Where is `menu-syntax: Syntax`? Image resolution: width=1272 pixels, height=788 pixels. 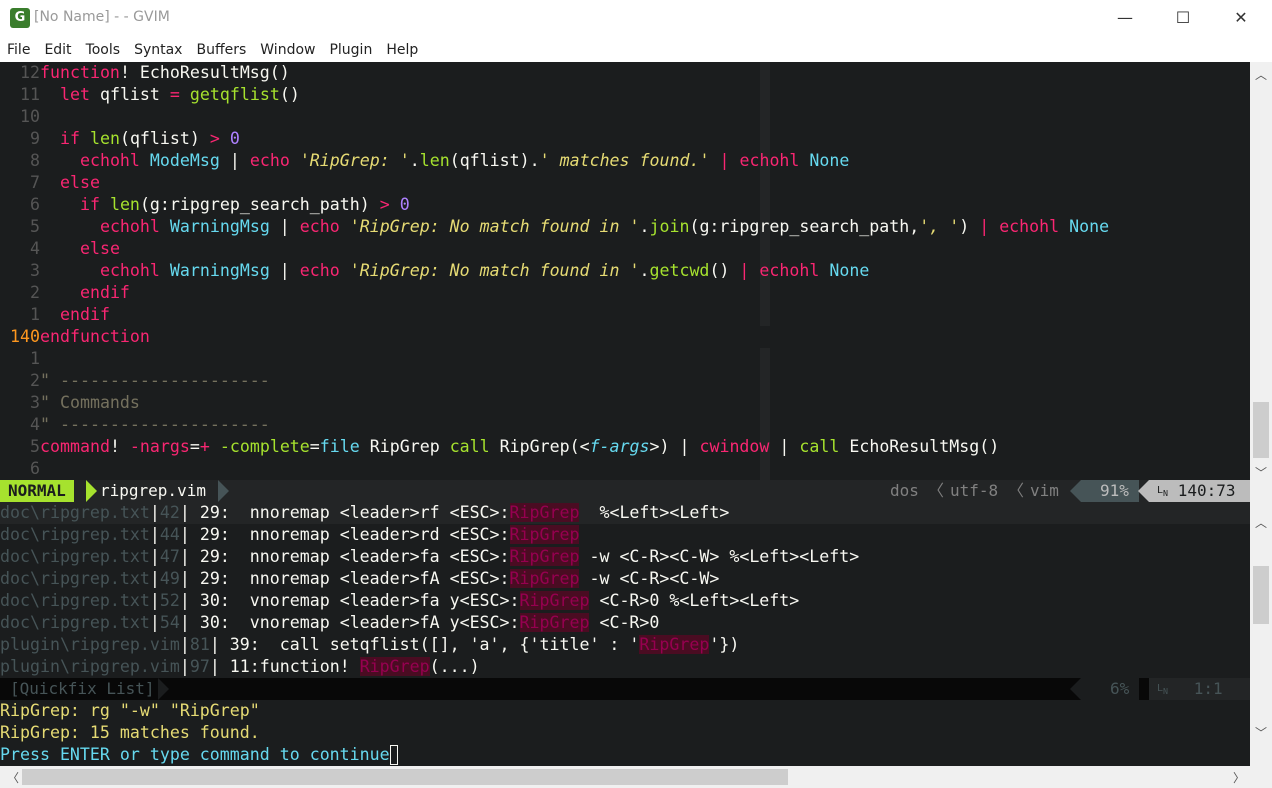
menu-syntax: Syntax is located at coordinates (158, 50).